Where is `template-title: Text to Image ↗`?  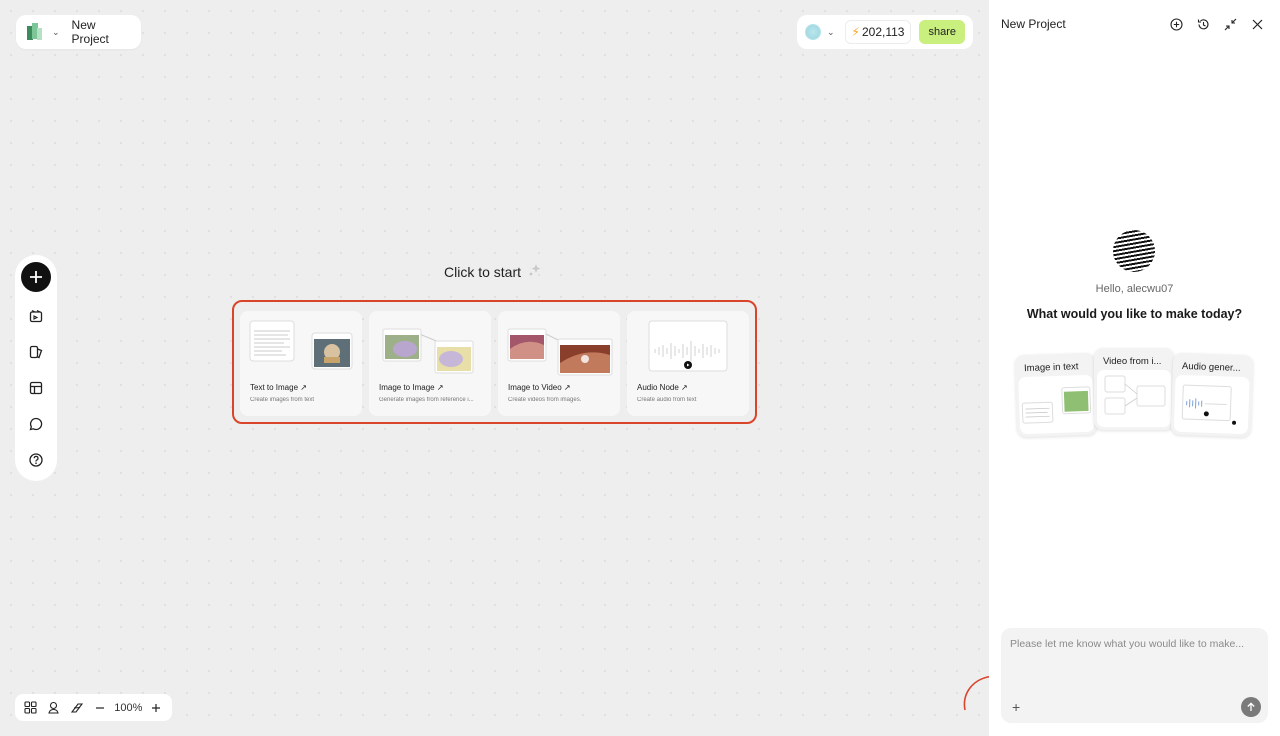 template-title: Text to Image ↗ is located at coordinates (278, 387).